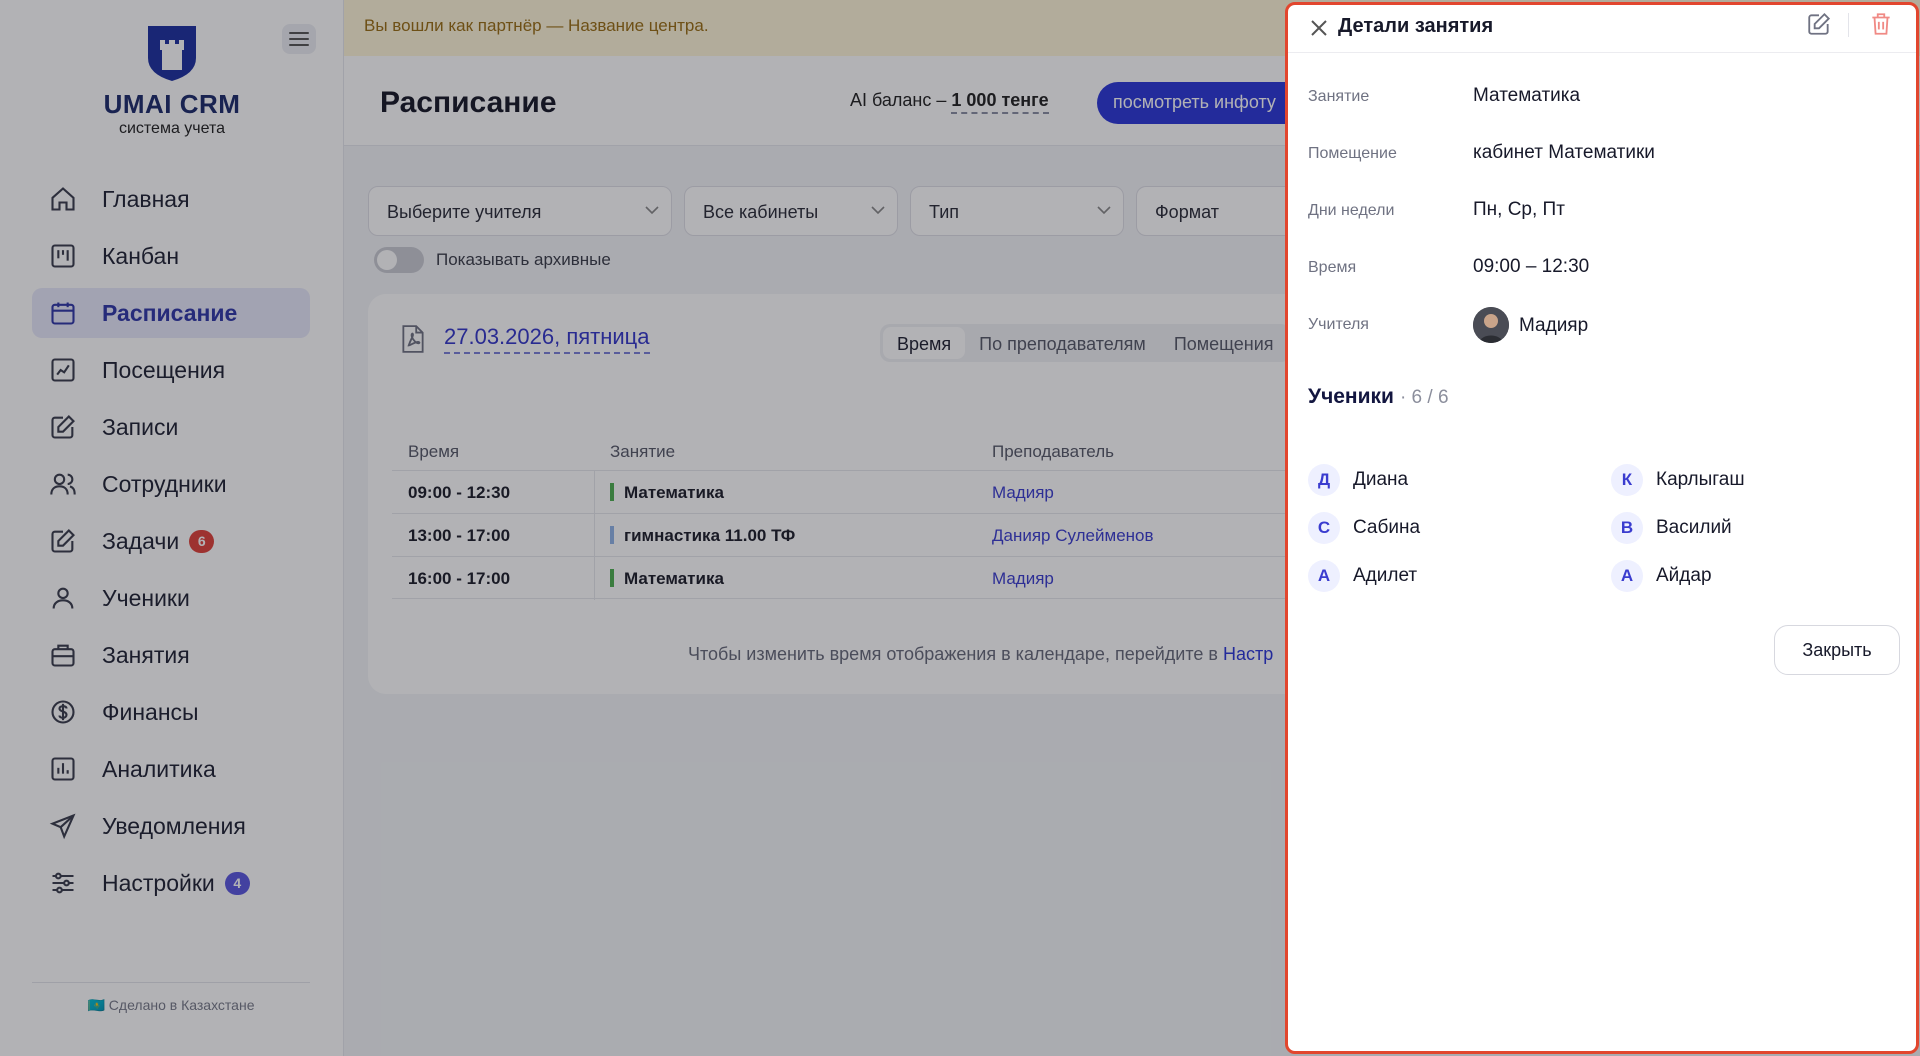  What do you see at coordinates (1684, 575) in the screenshot?
I see `student-name: Айдар` at bounding box center [1684, 575].